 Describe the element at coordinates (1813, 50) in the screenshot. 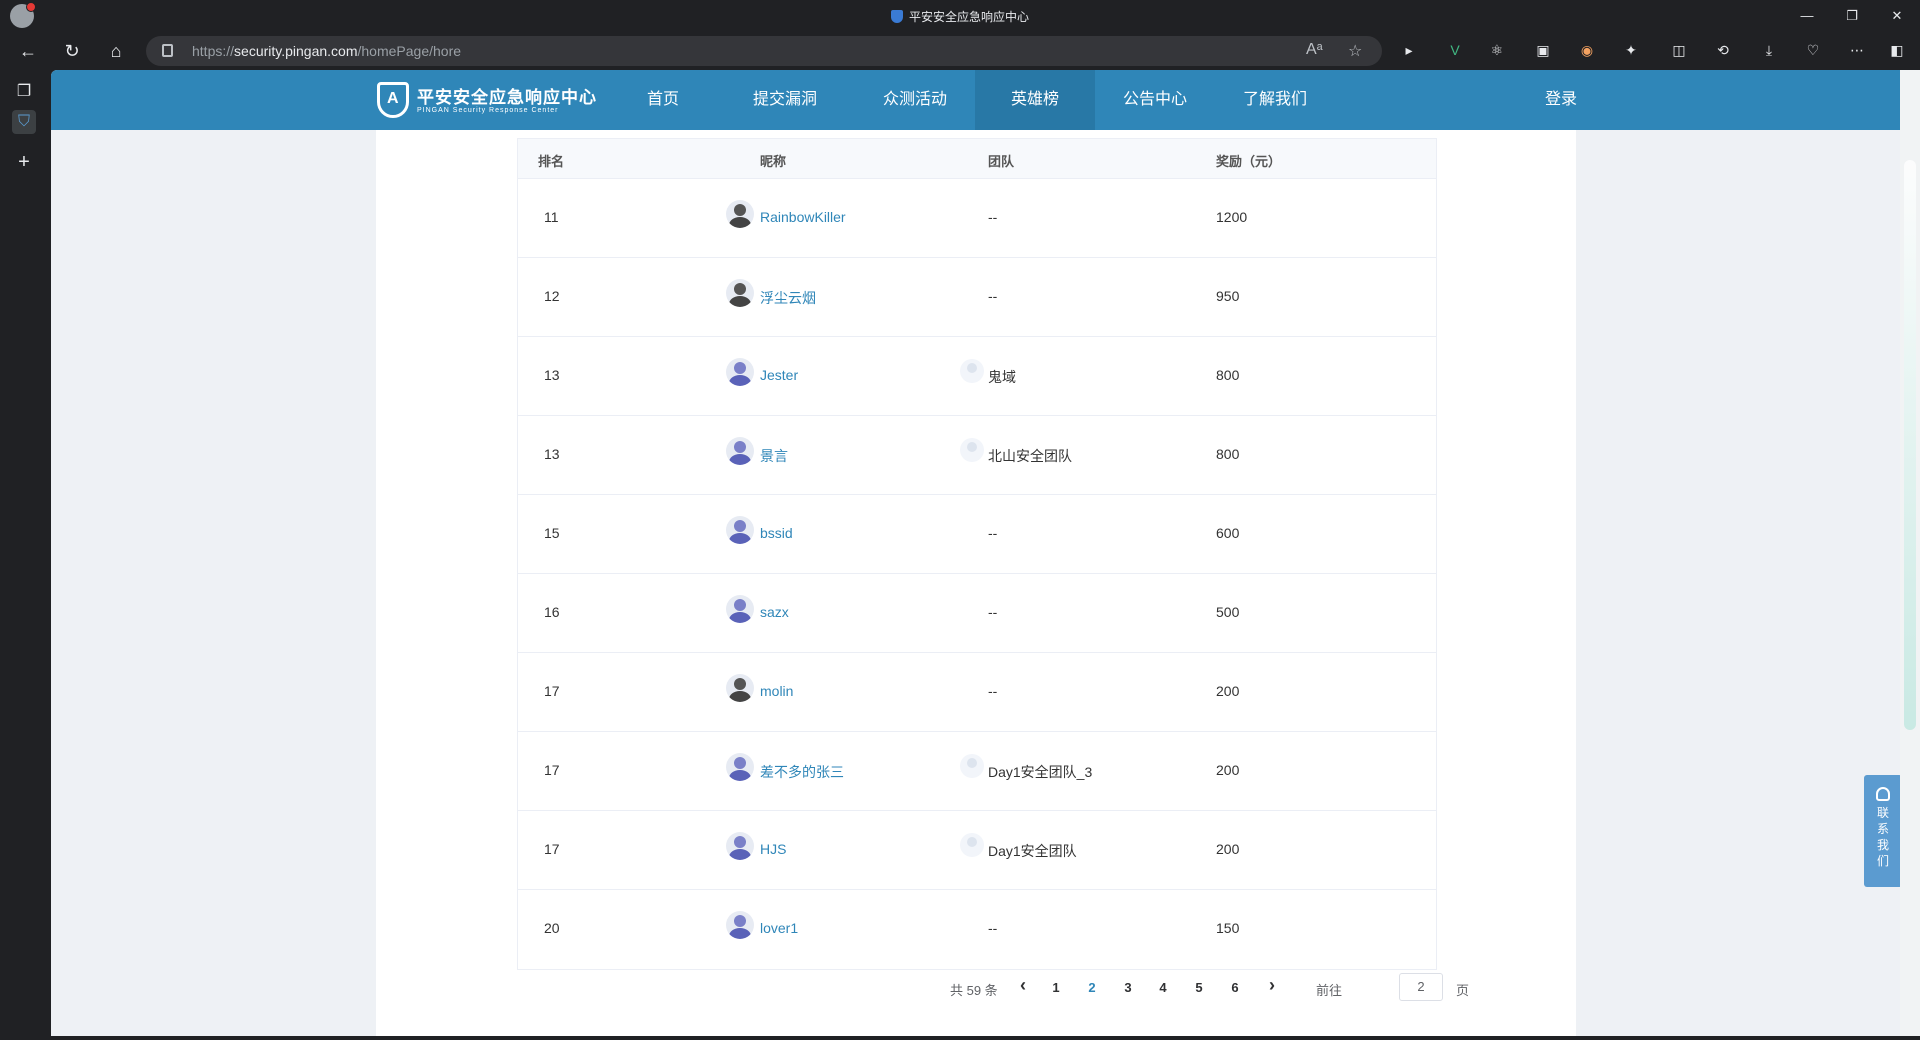

I see `performance-icon: ♡` at that location.